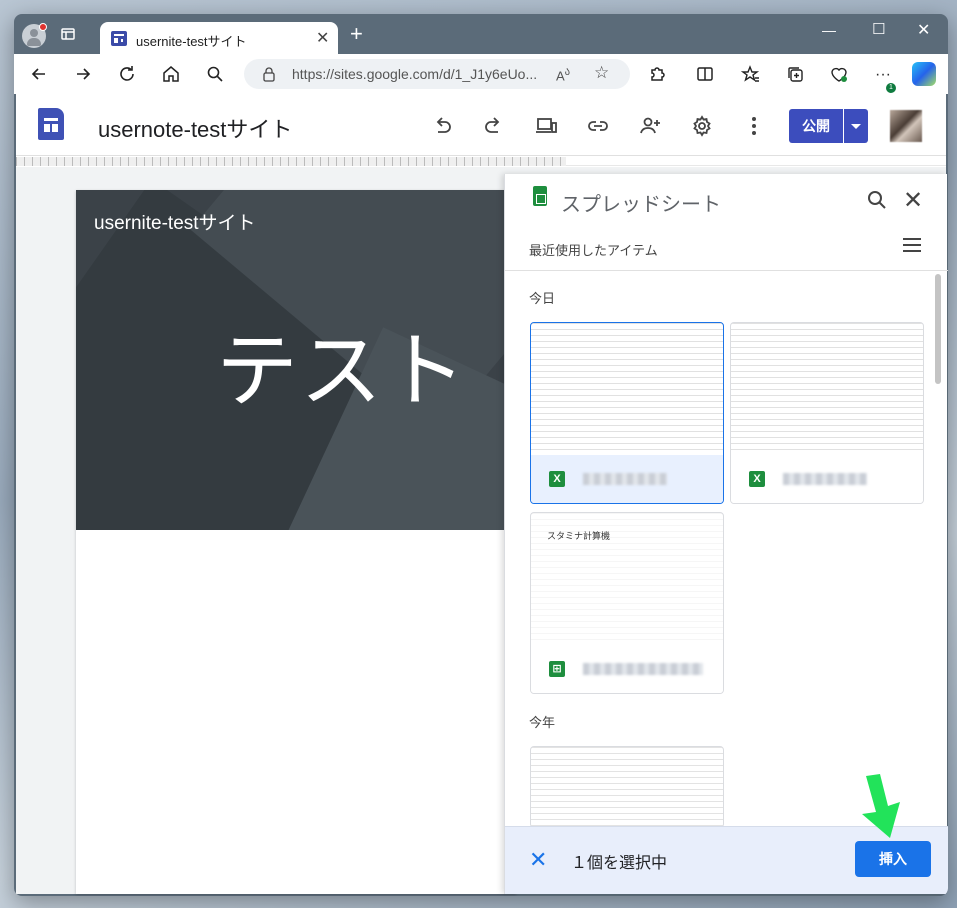 The image size is (957, 908). I want to click on panel-title: スプレッドシート, so click(641, 205).